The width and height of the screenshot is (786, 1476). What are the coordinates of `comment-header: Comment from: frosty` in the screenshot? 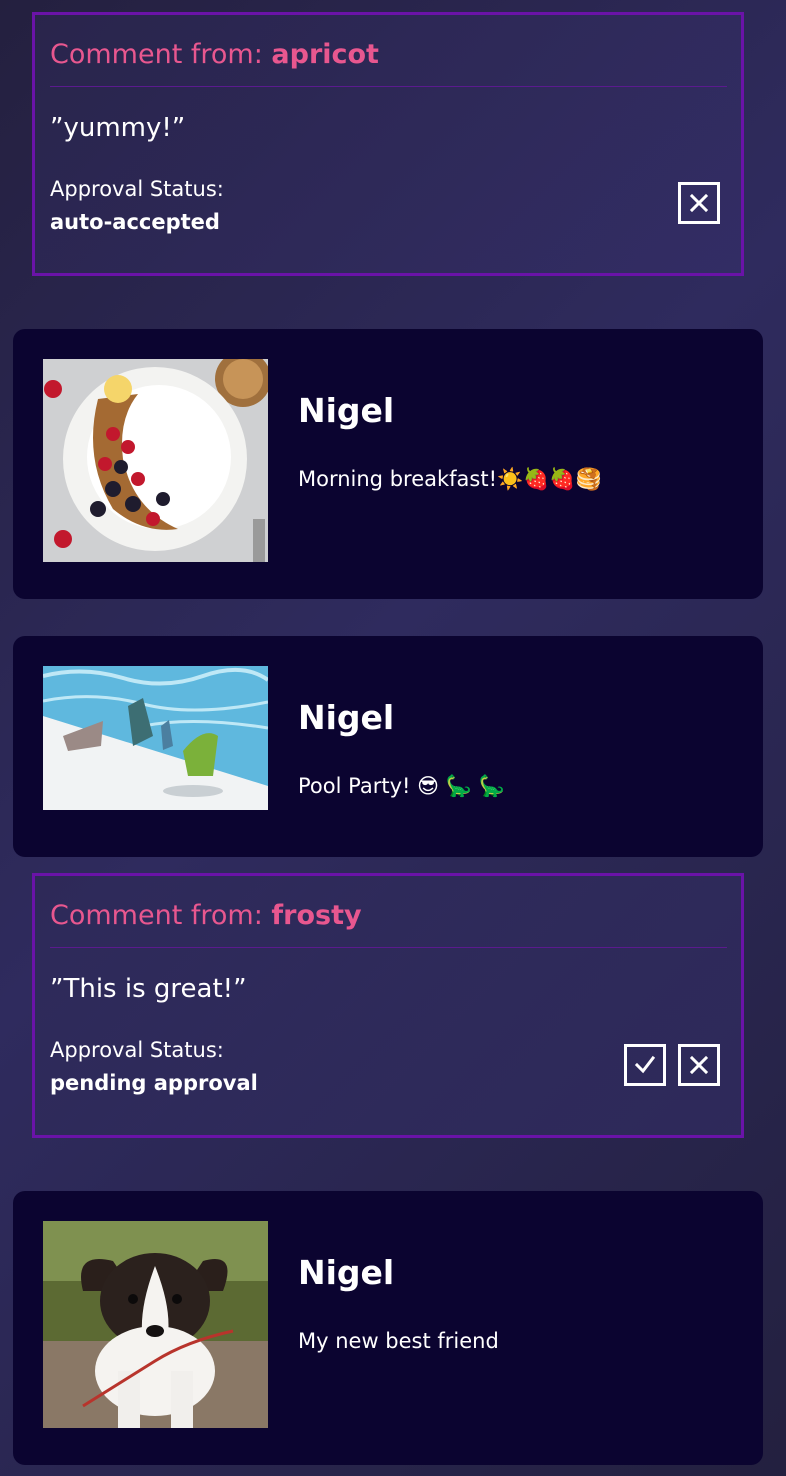 It's located at (388, 924).